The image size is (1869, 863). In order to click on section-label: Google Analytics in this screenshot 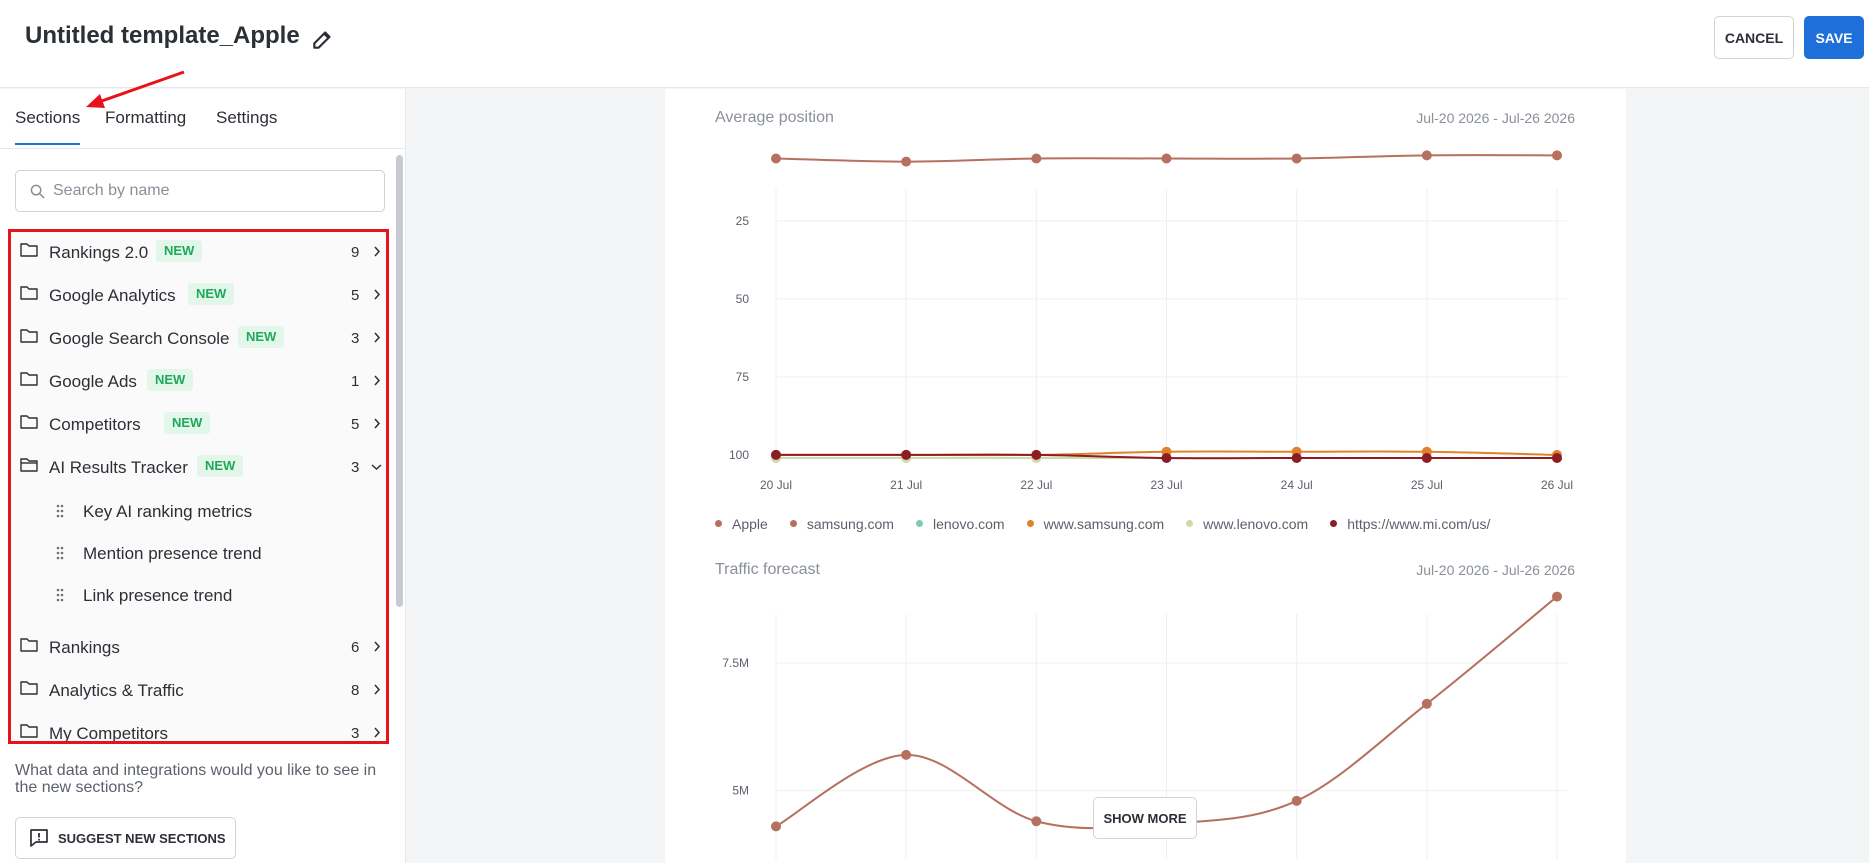, I will do `click(112, 295)`.